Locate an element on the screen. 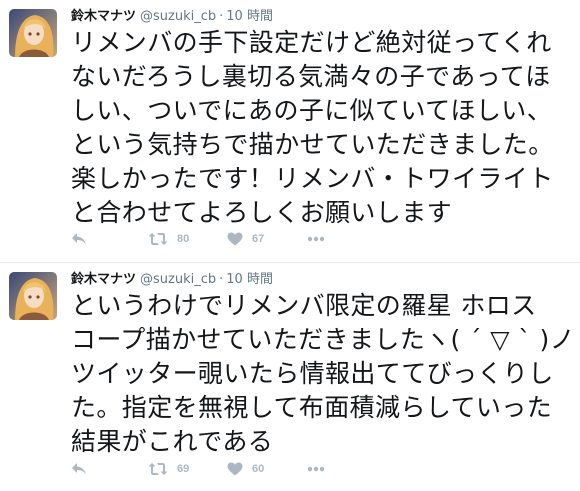  retweet-button: 69 is located at coordinates (168, 469).